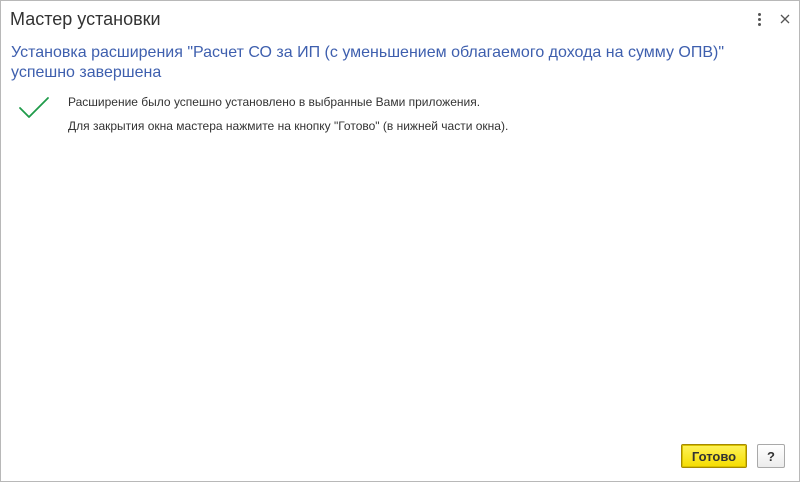  What do you see at coordinates (771, 456) in the screenshot?
I see `help-button: ?` at bounding box center [771, 456].